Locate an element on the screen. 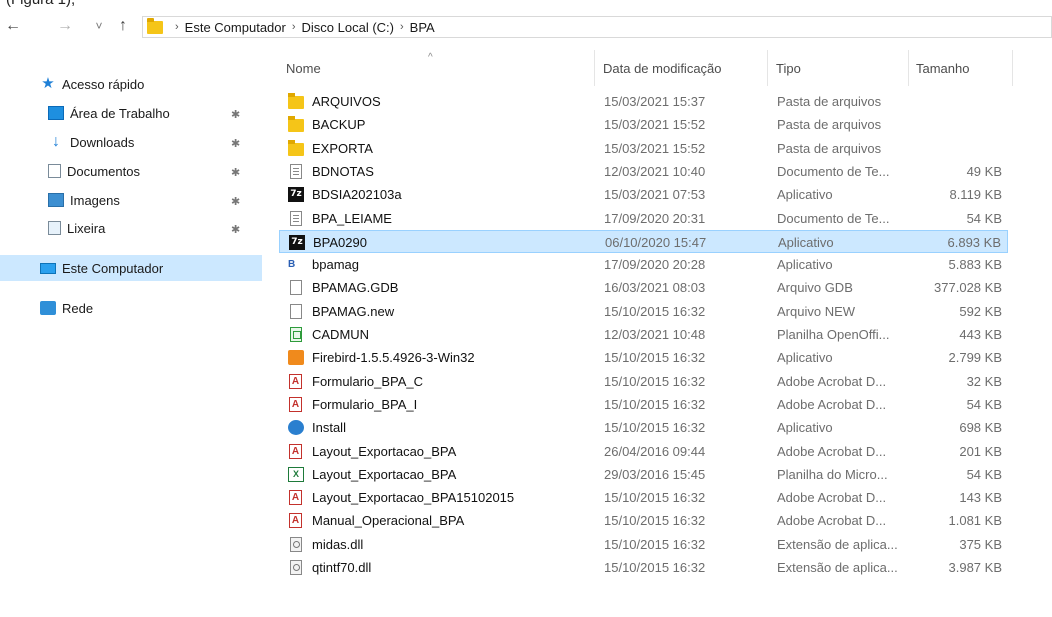  column-header-date: Data de modificação is located at coordinates (683, 68).